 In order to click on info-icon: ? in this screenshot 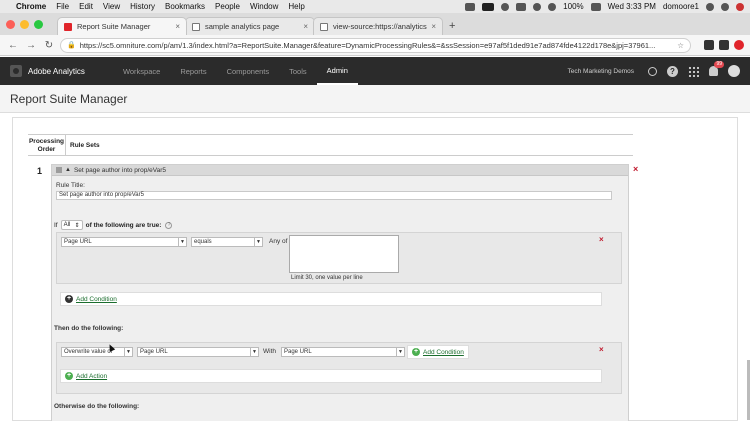, I will do `click(169, 225)`.